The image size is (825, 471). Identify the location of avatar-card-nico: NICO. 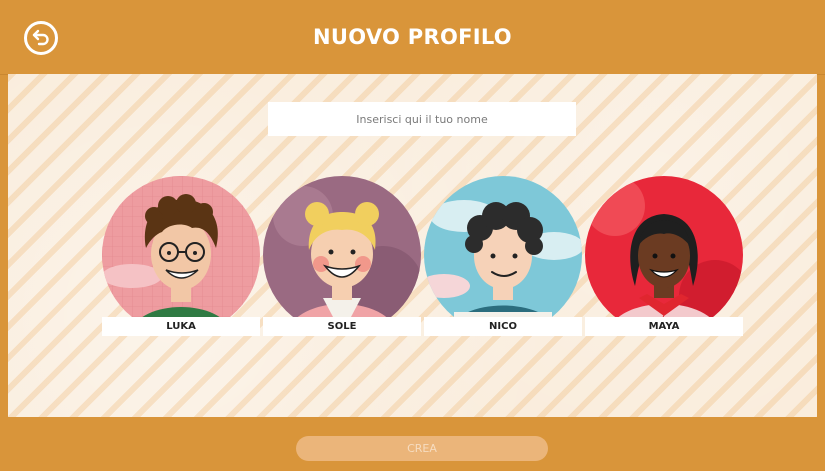
(503, 256).